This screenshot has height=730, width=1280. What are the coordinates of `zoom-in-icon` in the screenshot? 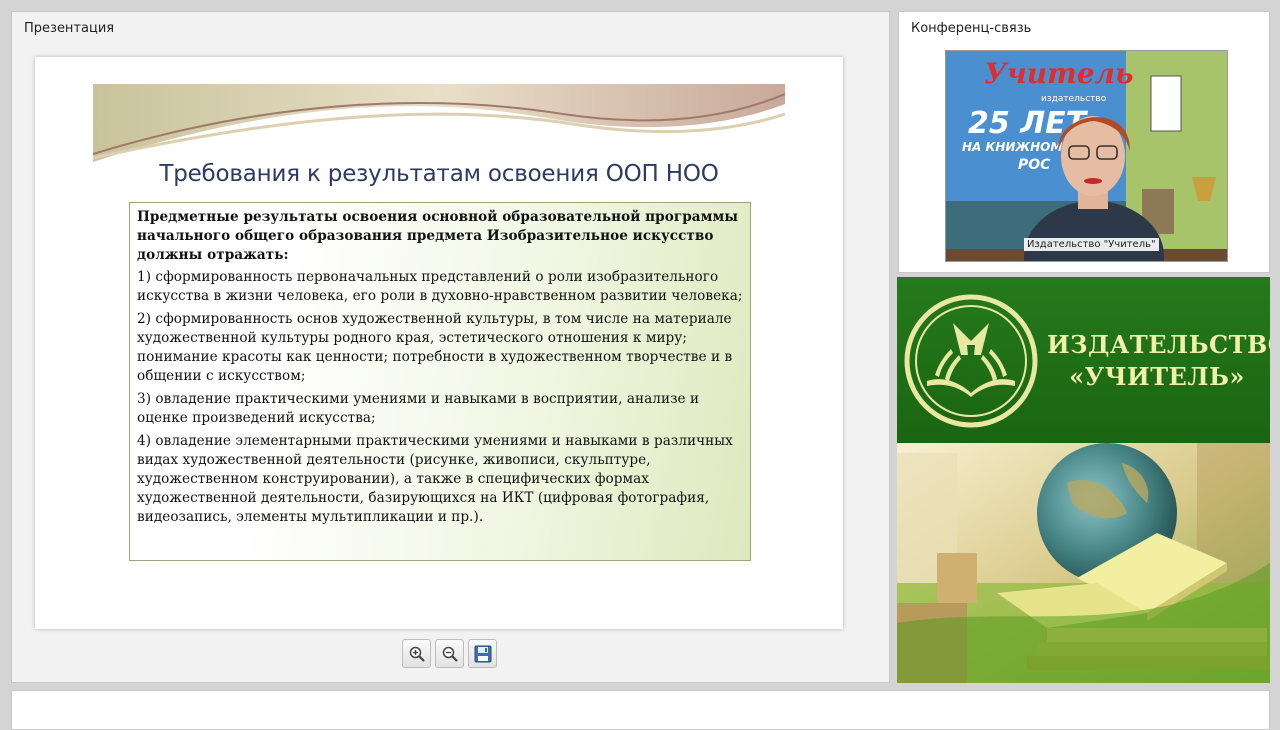 It's located at (417, 654).